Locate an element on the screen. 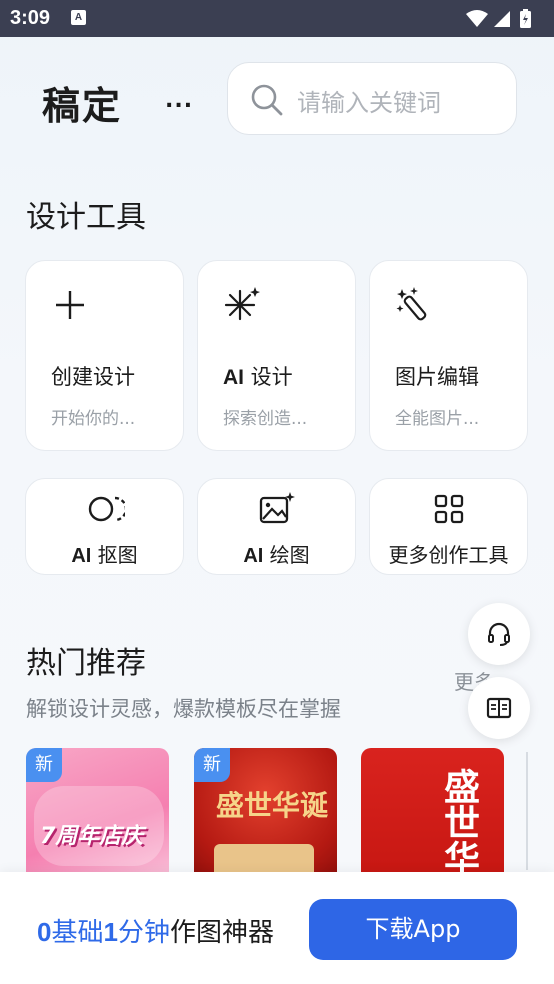  card-title: 图片编辑 is located at coordinates (437, 377).